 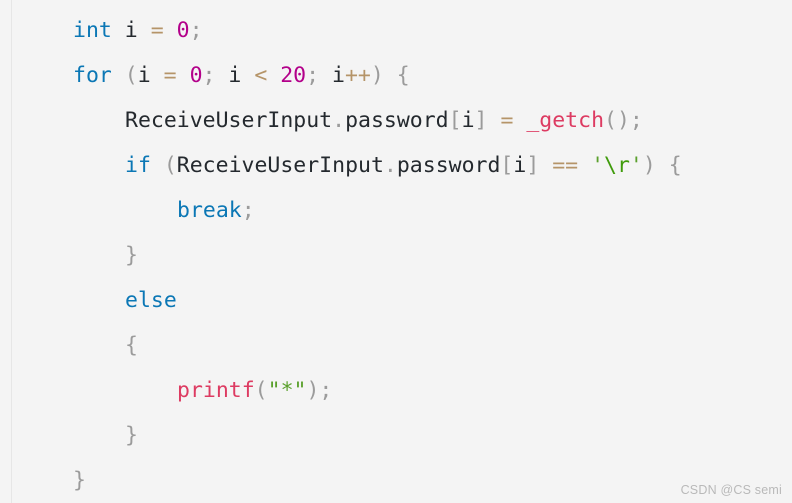 What do you see at coordinates (396, 210) in the screenshot?
I see `code-line: break;` at bounding box center [396, 210].